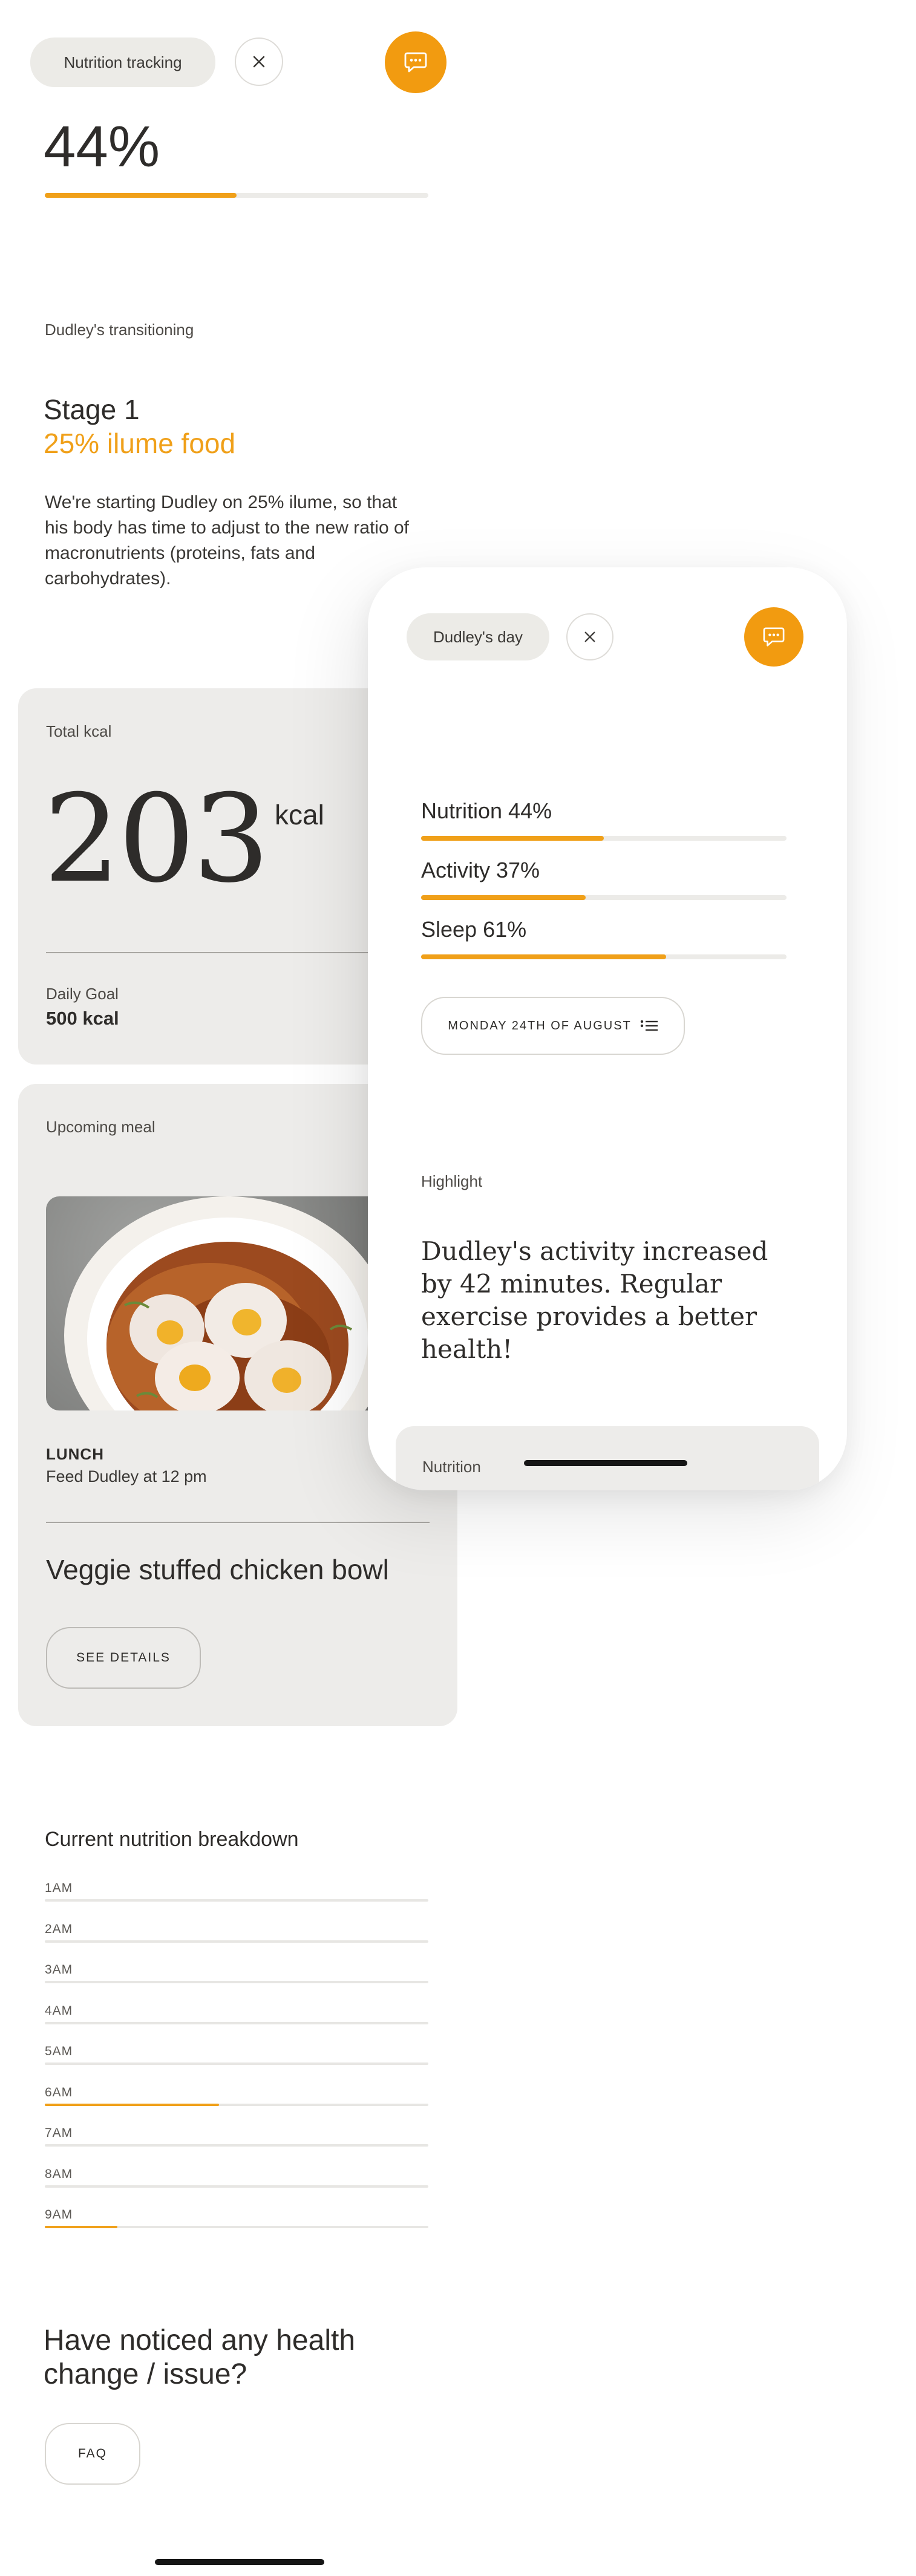 Image resolution: width=916 pixels, height=2576 pixels. Describe the element at coordinates (543, 957) in the screenshot. I see `metric-sleep-fill` at that location.